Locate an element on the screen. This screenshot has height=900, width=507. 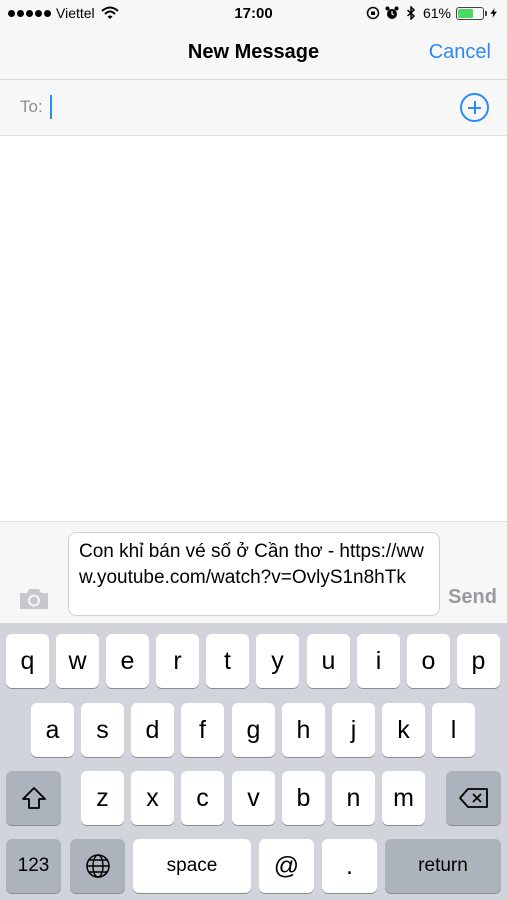
backspace-key is located at coordinates (473, 798).